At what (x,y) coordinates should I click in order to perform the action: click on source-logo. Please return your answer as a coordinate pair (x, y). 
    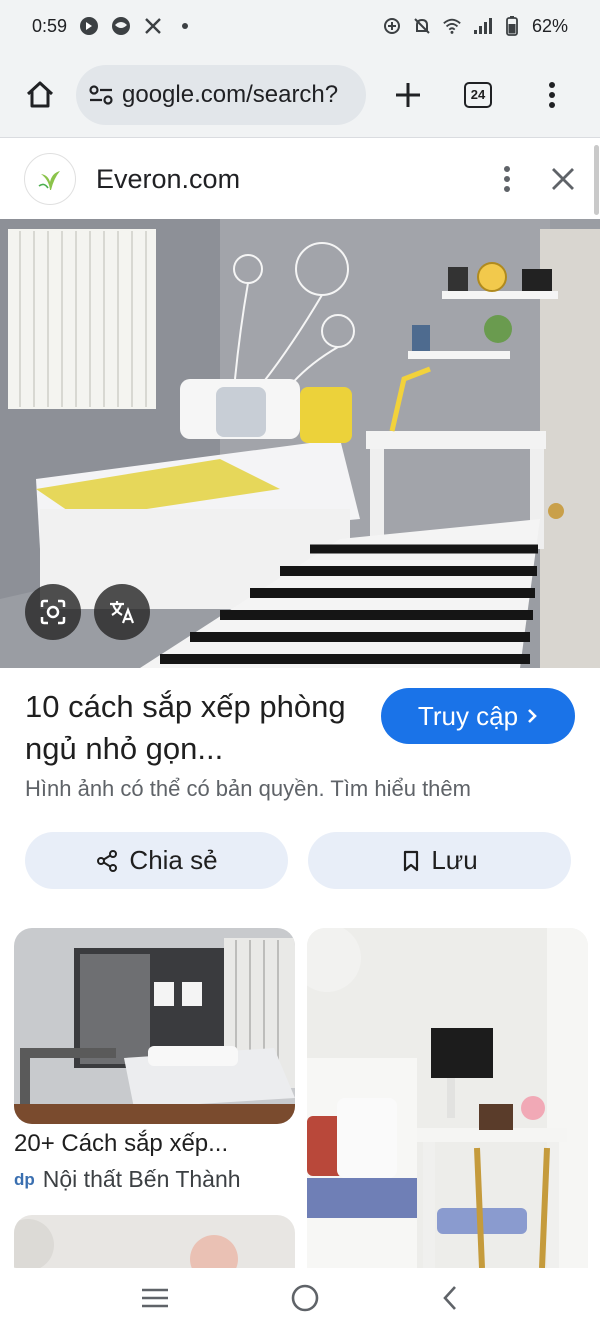
    Looking at the image, I should click on (50, 179).